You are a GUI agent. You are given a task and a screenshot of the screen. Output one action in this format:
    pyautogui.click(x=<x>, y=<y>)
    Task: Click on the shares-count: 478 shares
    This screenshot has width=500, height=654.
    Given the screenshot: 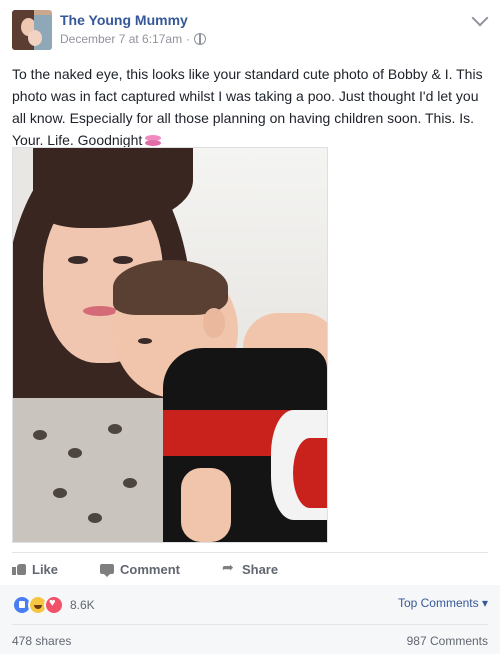 What is the action you would take?
    pyautogui.click(x=41, y=641)
    